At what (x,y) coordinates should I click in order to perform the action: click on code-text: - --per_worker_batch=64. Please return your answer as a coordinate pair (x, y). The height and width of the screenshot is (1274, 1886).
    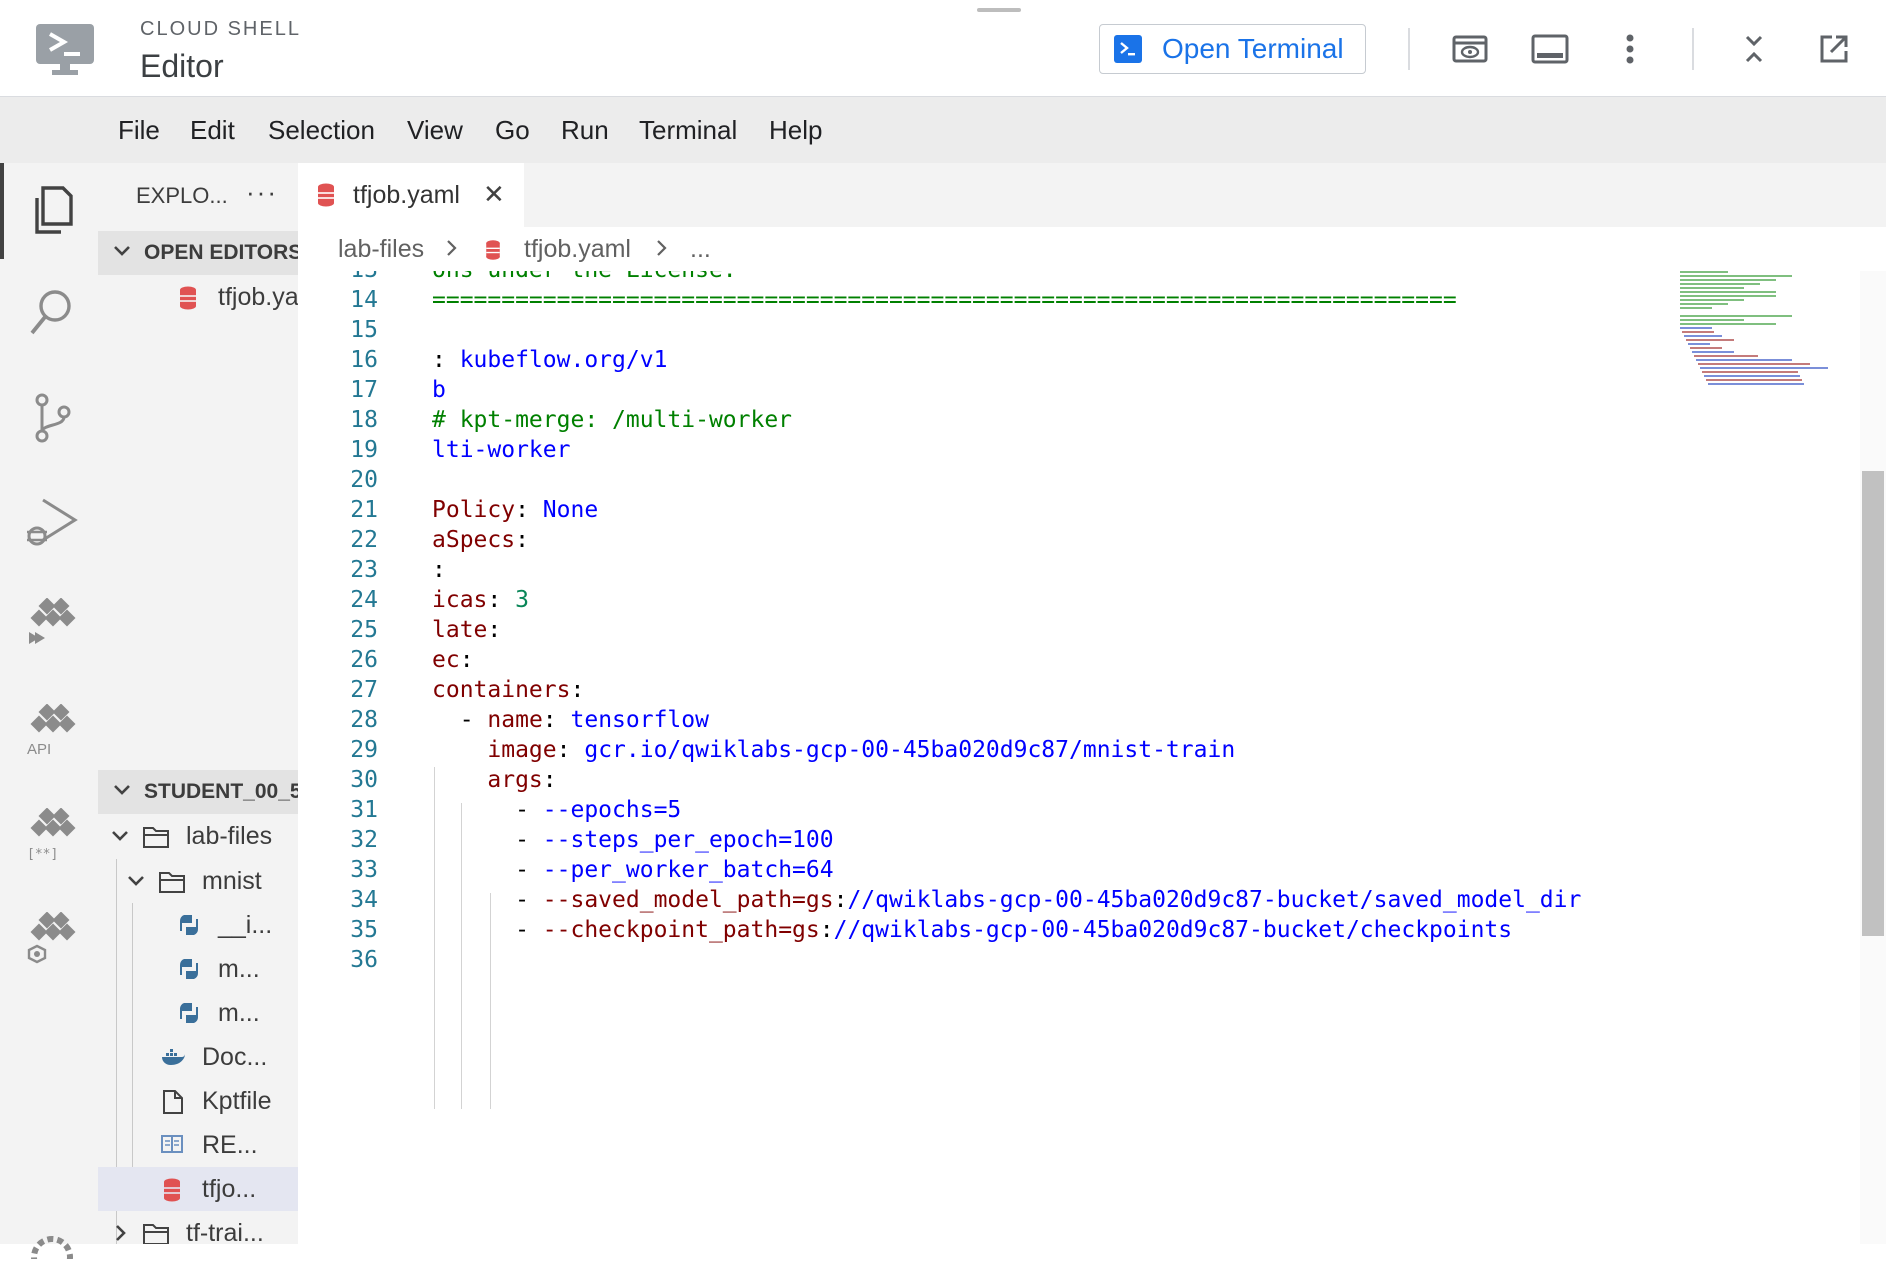
    Looking at the image, I should click on (674, 870).